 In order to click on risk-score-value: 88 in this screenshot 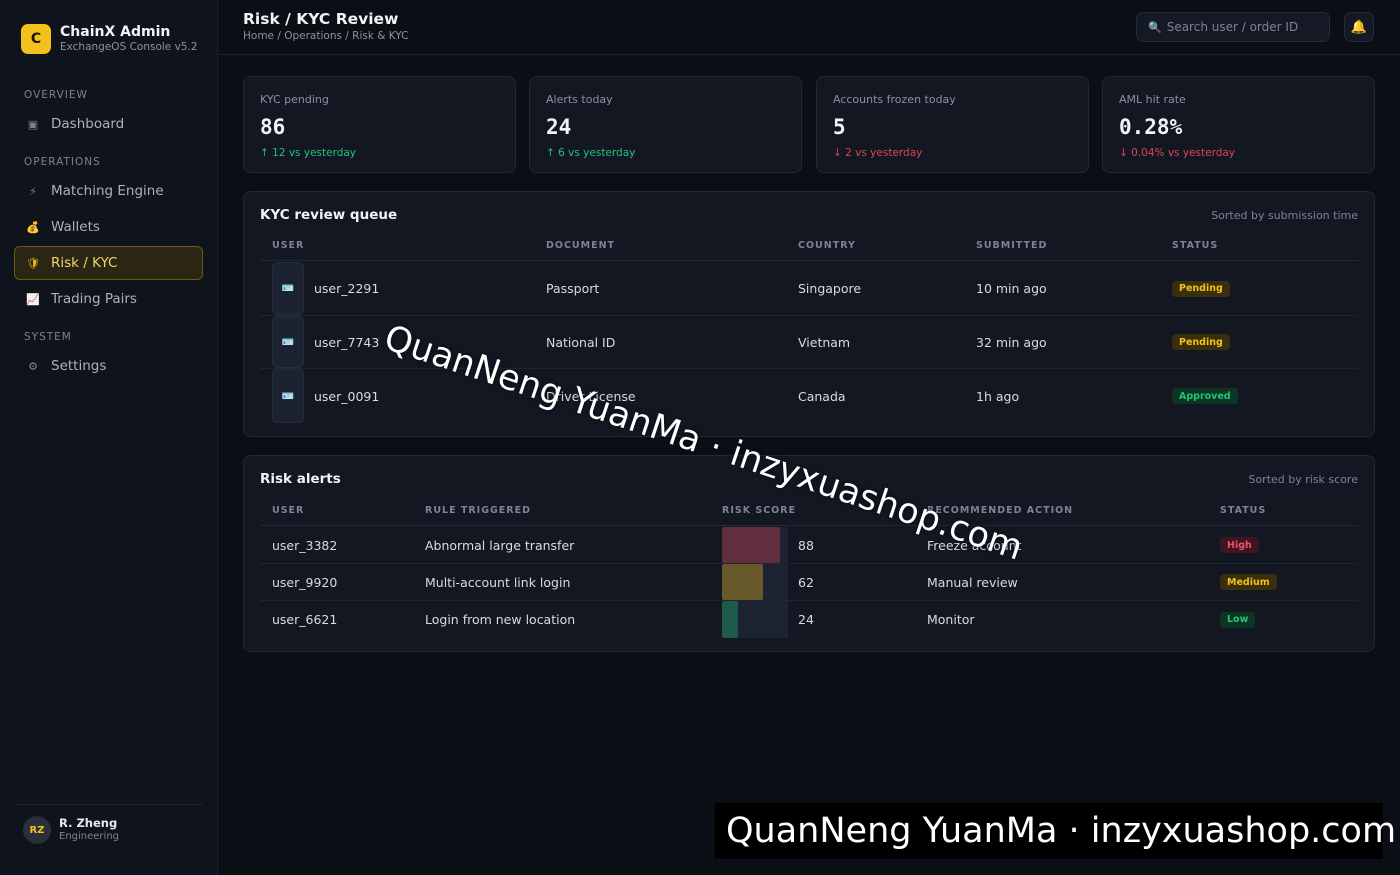, I will do `click(806, 545)`.